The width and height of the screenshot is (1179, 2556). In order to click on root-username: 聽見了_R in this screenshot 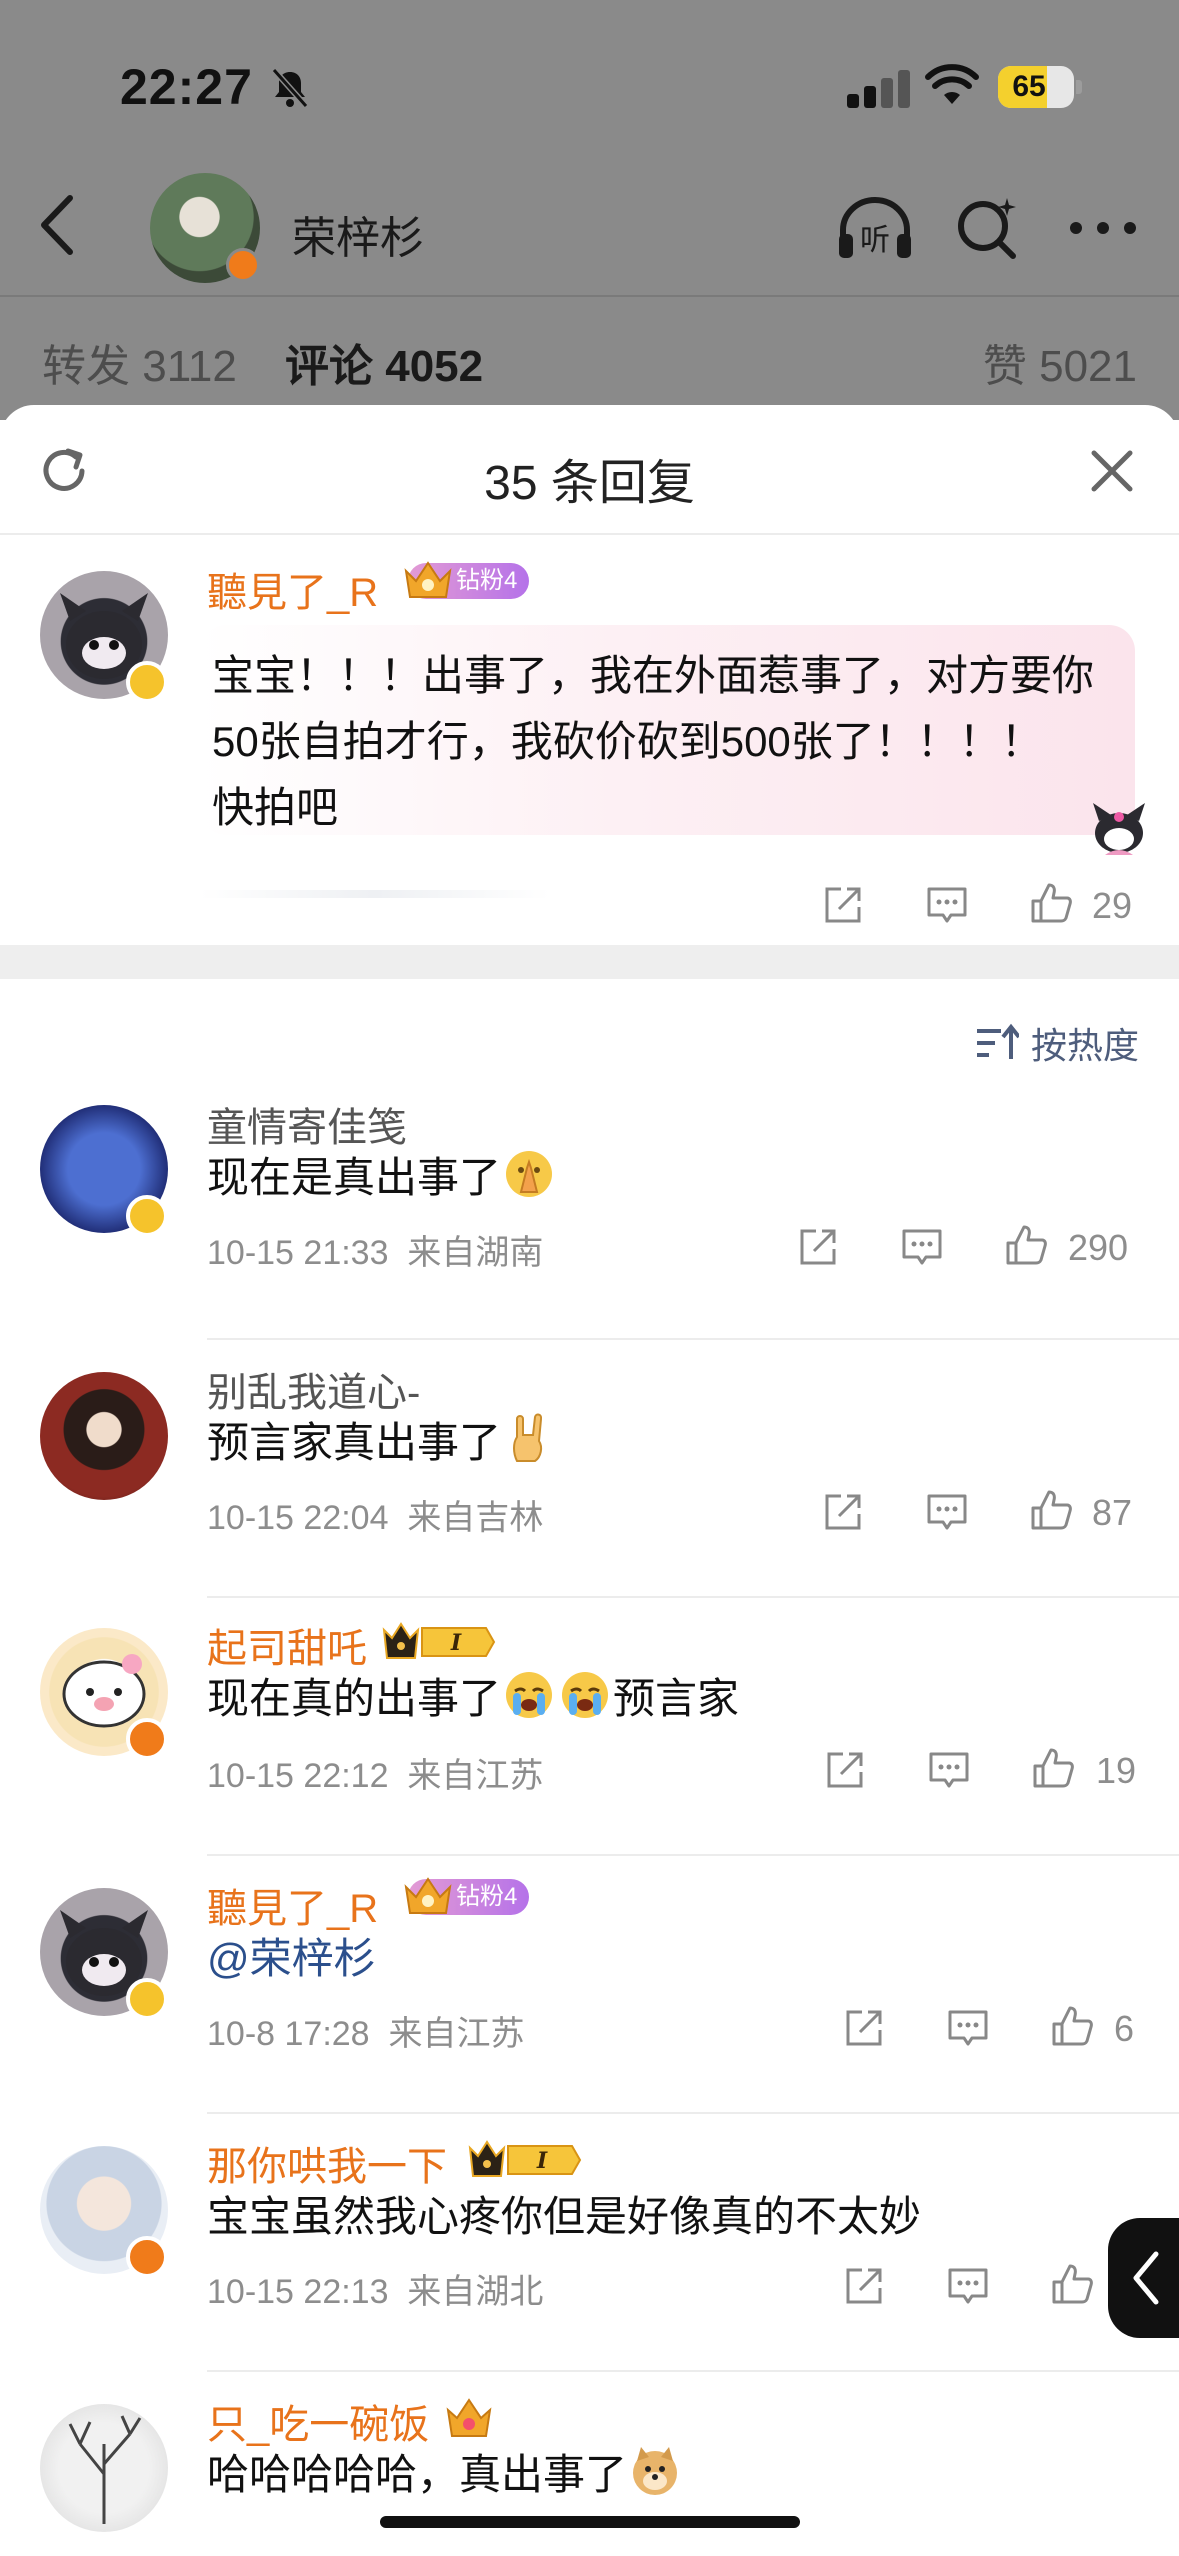, I will do `click(292, 589)`.